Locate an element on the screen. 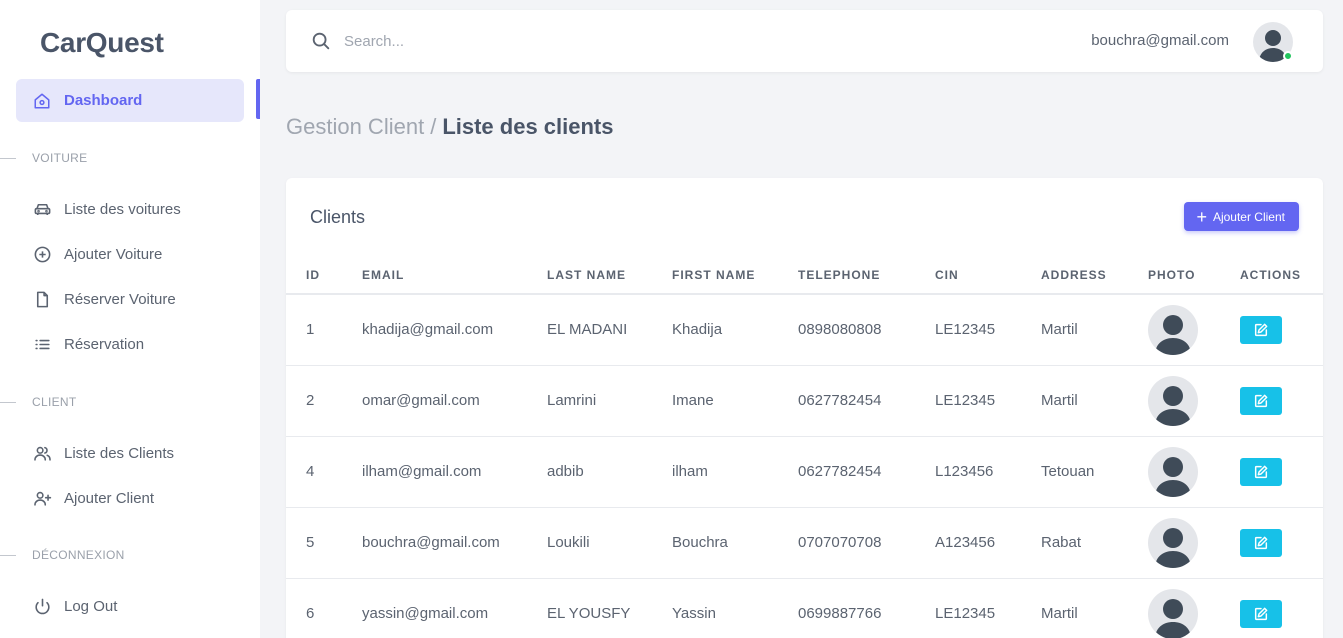 The height and width of the screenshot is (638, 1343). cell-telephone: 0898080808 is located at coordinates (866, 330).